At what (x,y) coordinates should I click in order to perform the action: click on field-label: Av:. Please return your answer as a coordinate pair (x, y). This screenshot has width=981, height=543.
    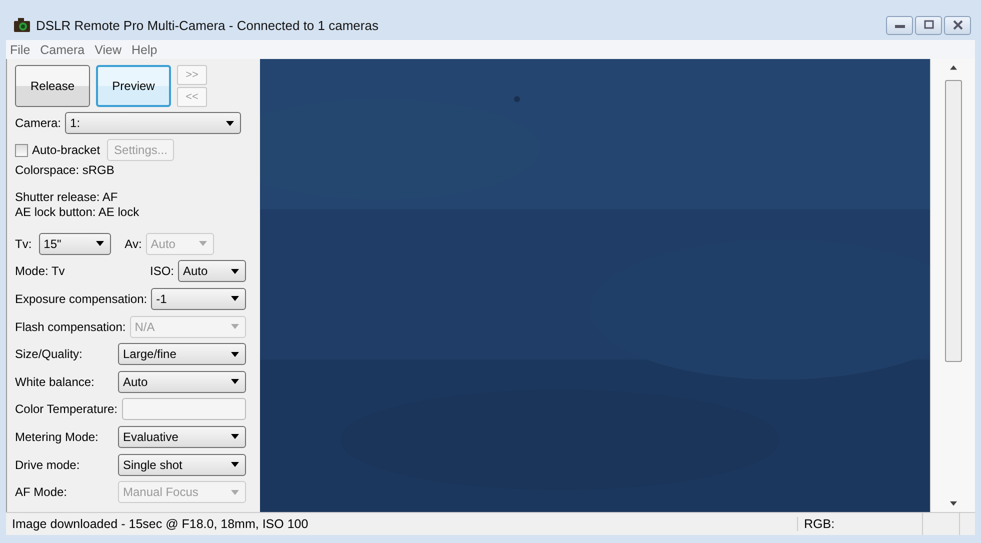
    Looking at the image, I should click on (133, 243).